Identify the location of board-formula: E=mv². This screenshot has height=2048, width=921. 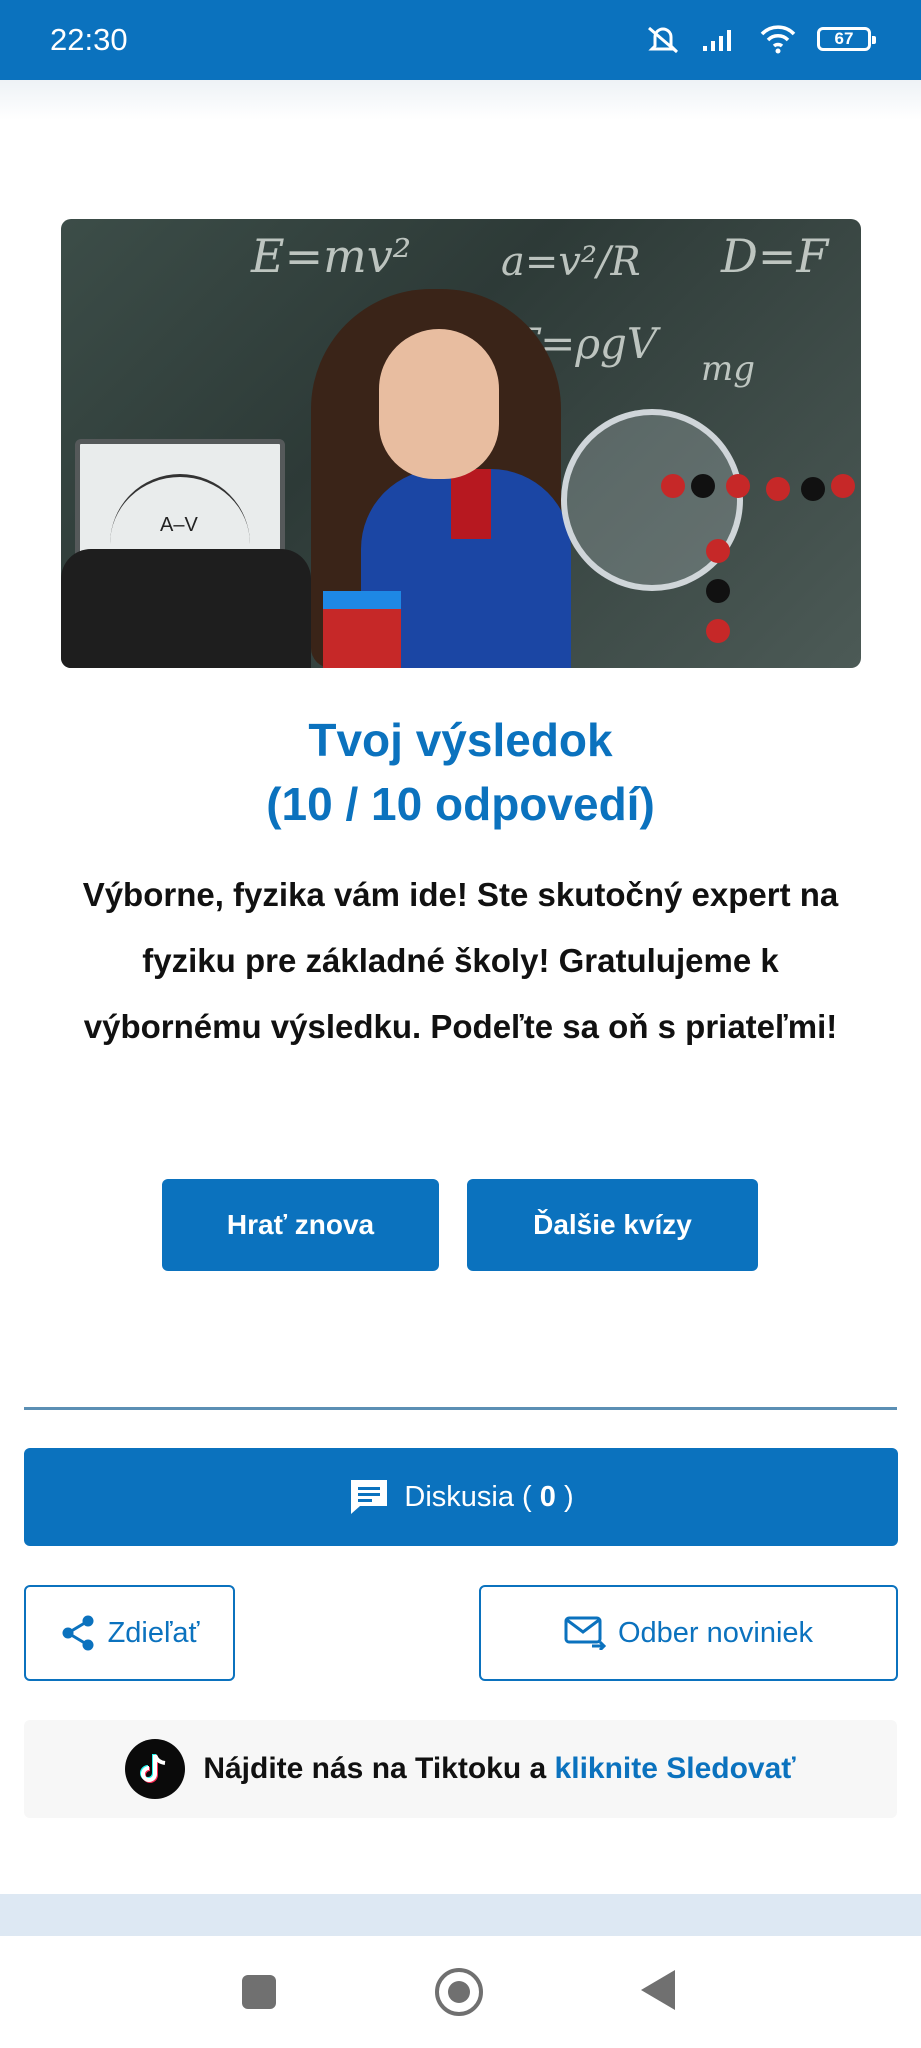
(331, 256).